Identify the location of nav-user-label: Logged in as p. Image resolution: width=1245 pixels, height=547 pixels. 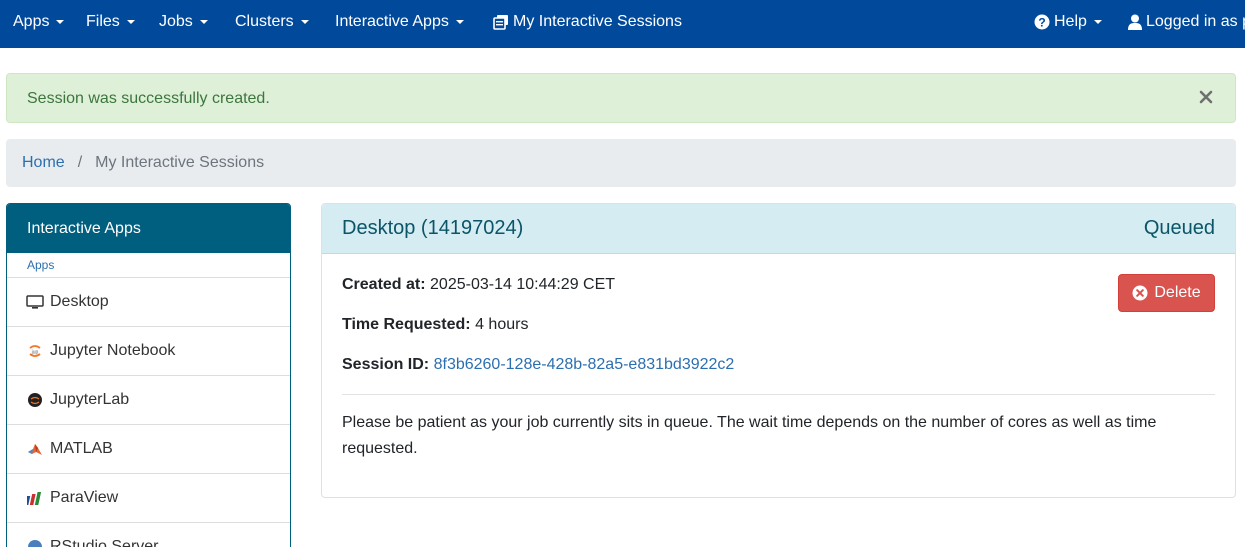
(1195, 21).